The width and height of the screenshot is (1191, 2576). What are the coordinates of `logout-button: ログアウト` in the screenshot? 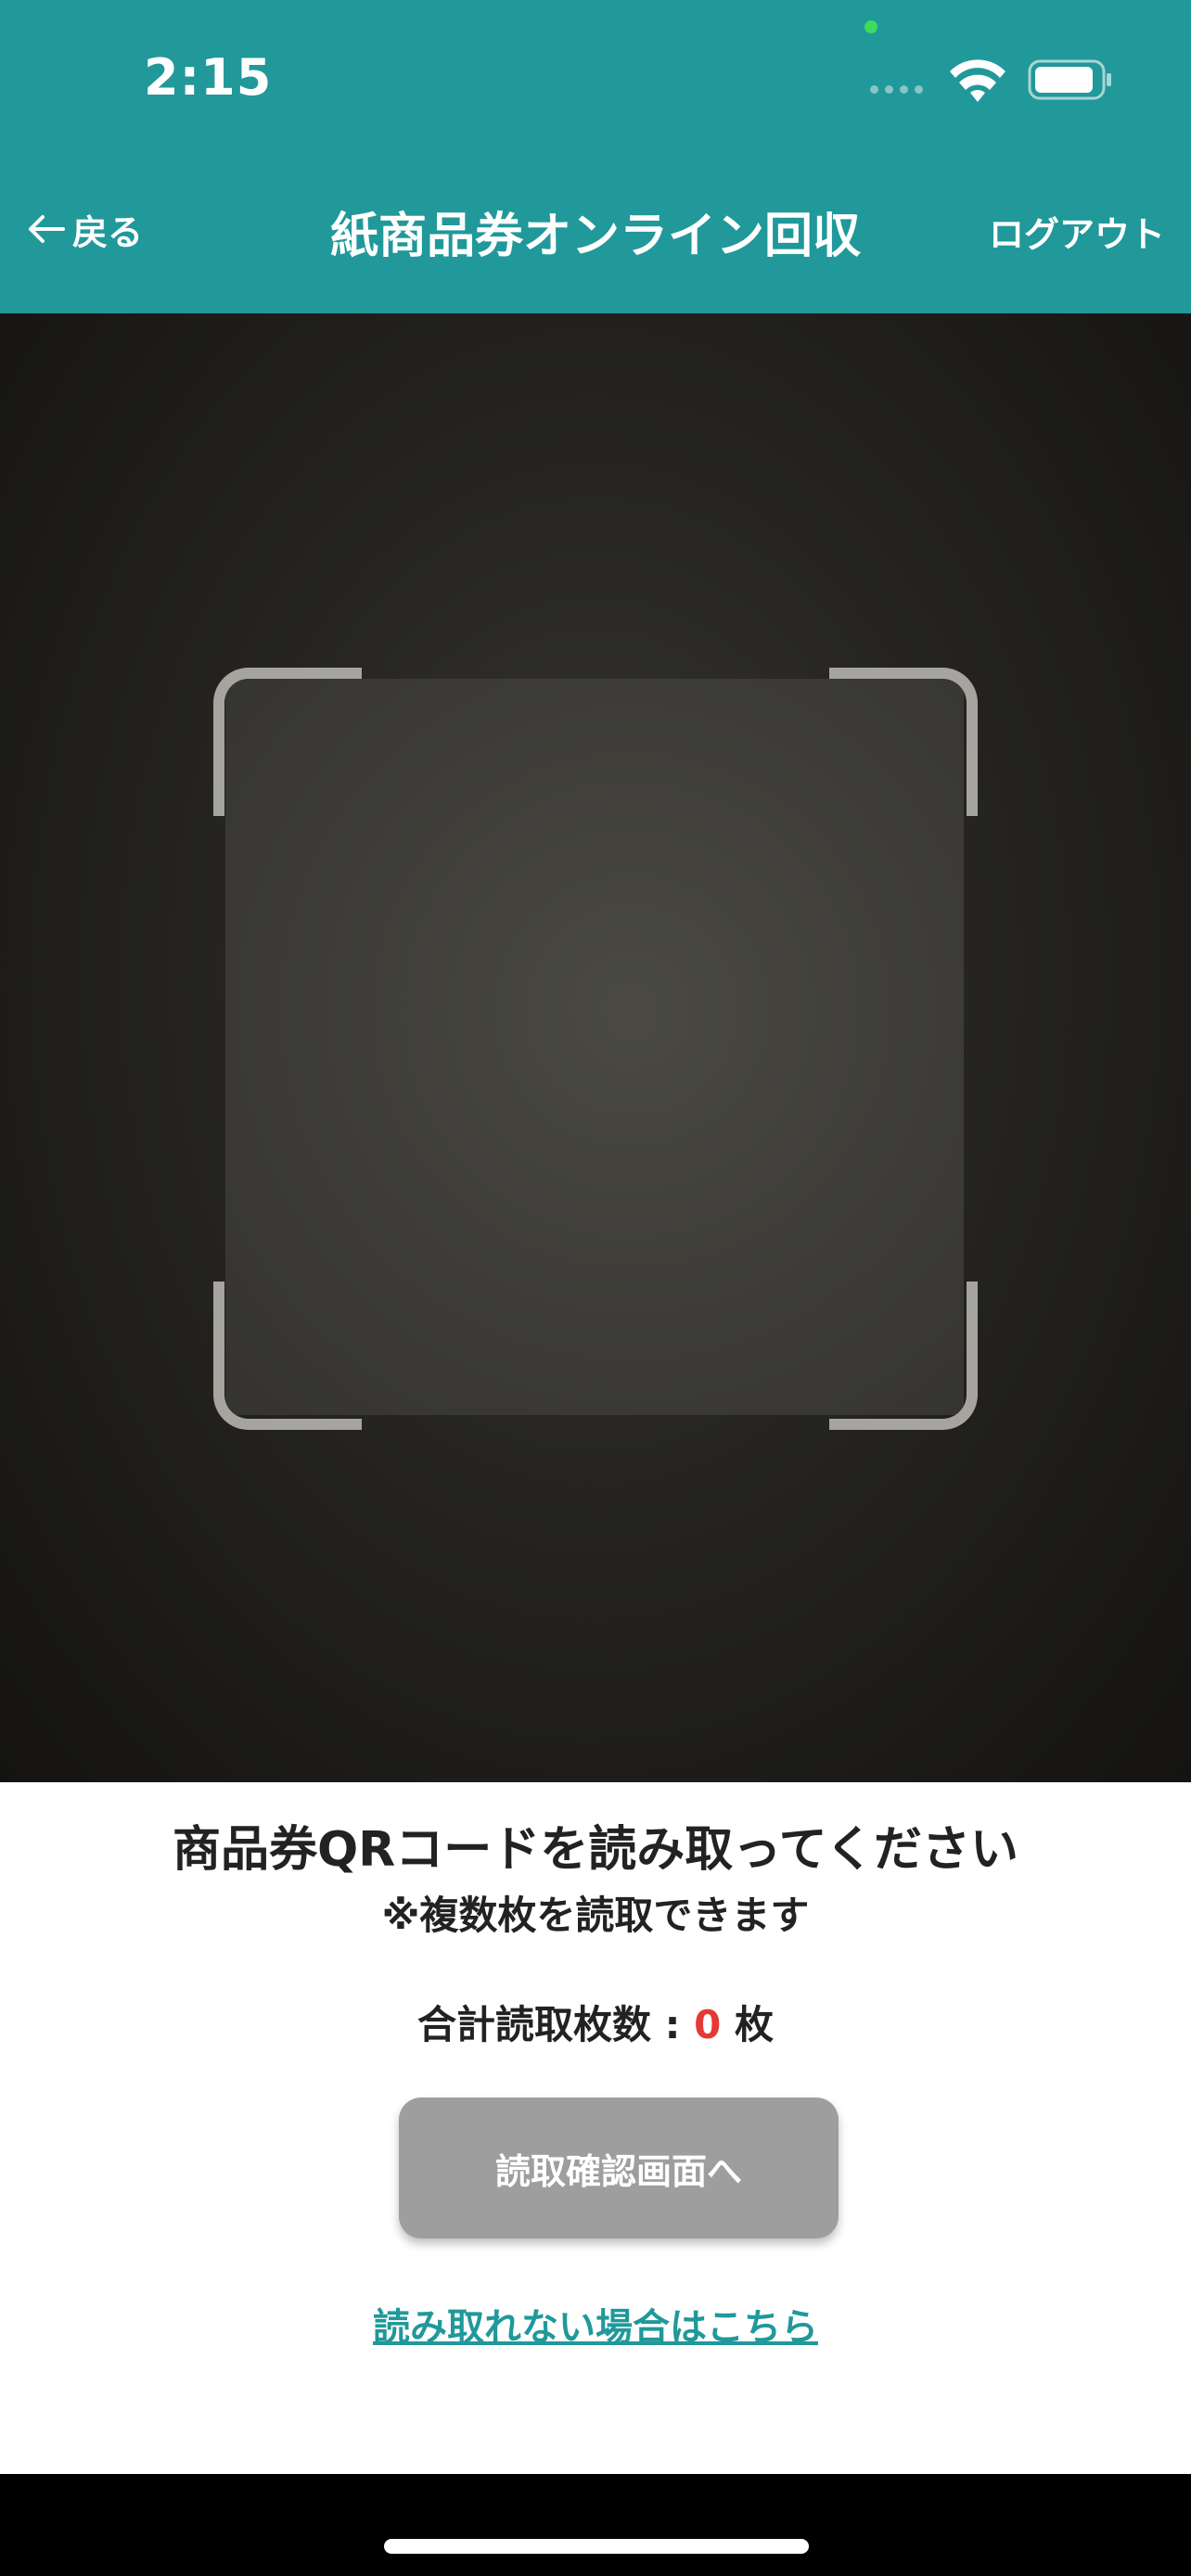 It's located at (1077, 232).